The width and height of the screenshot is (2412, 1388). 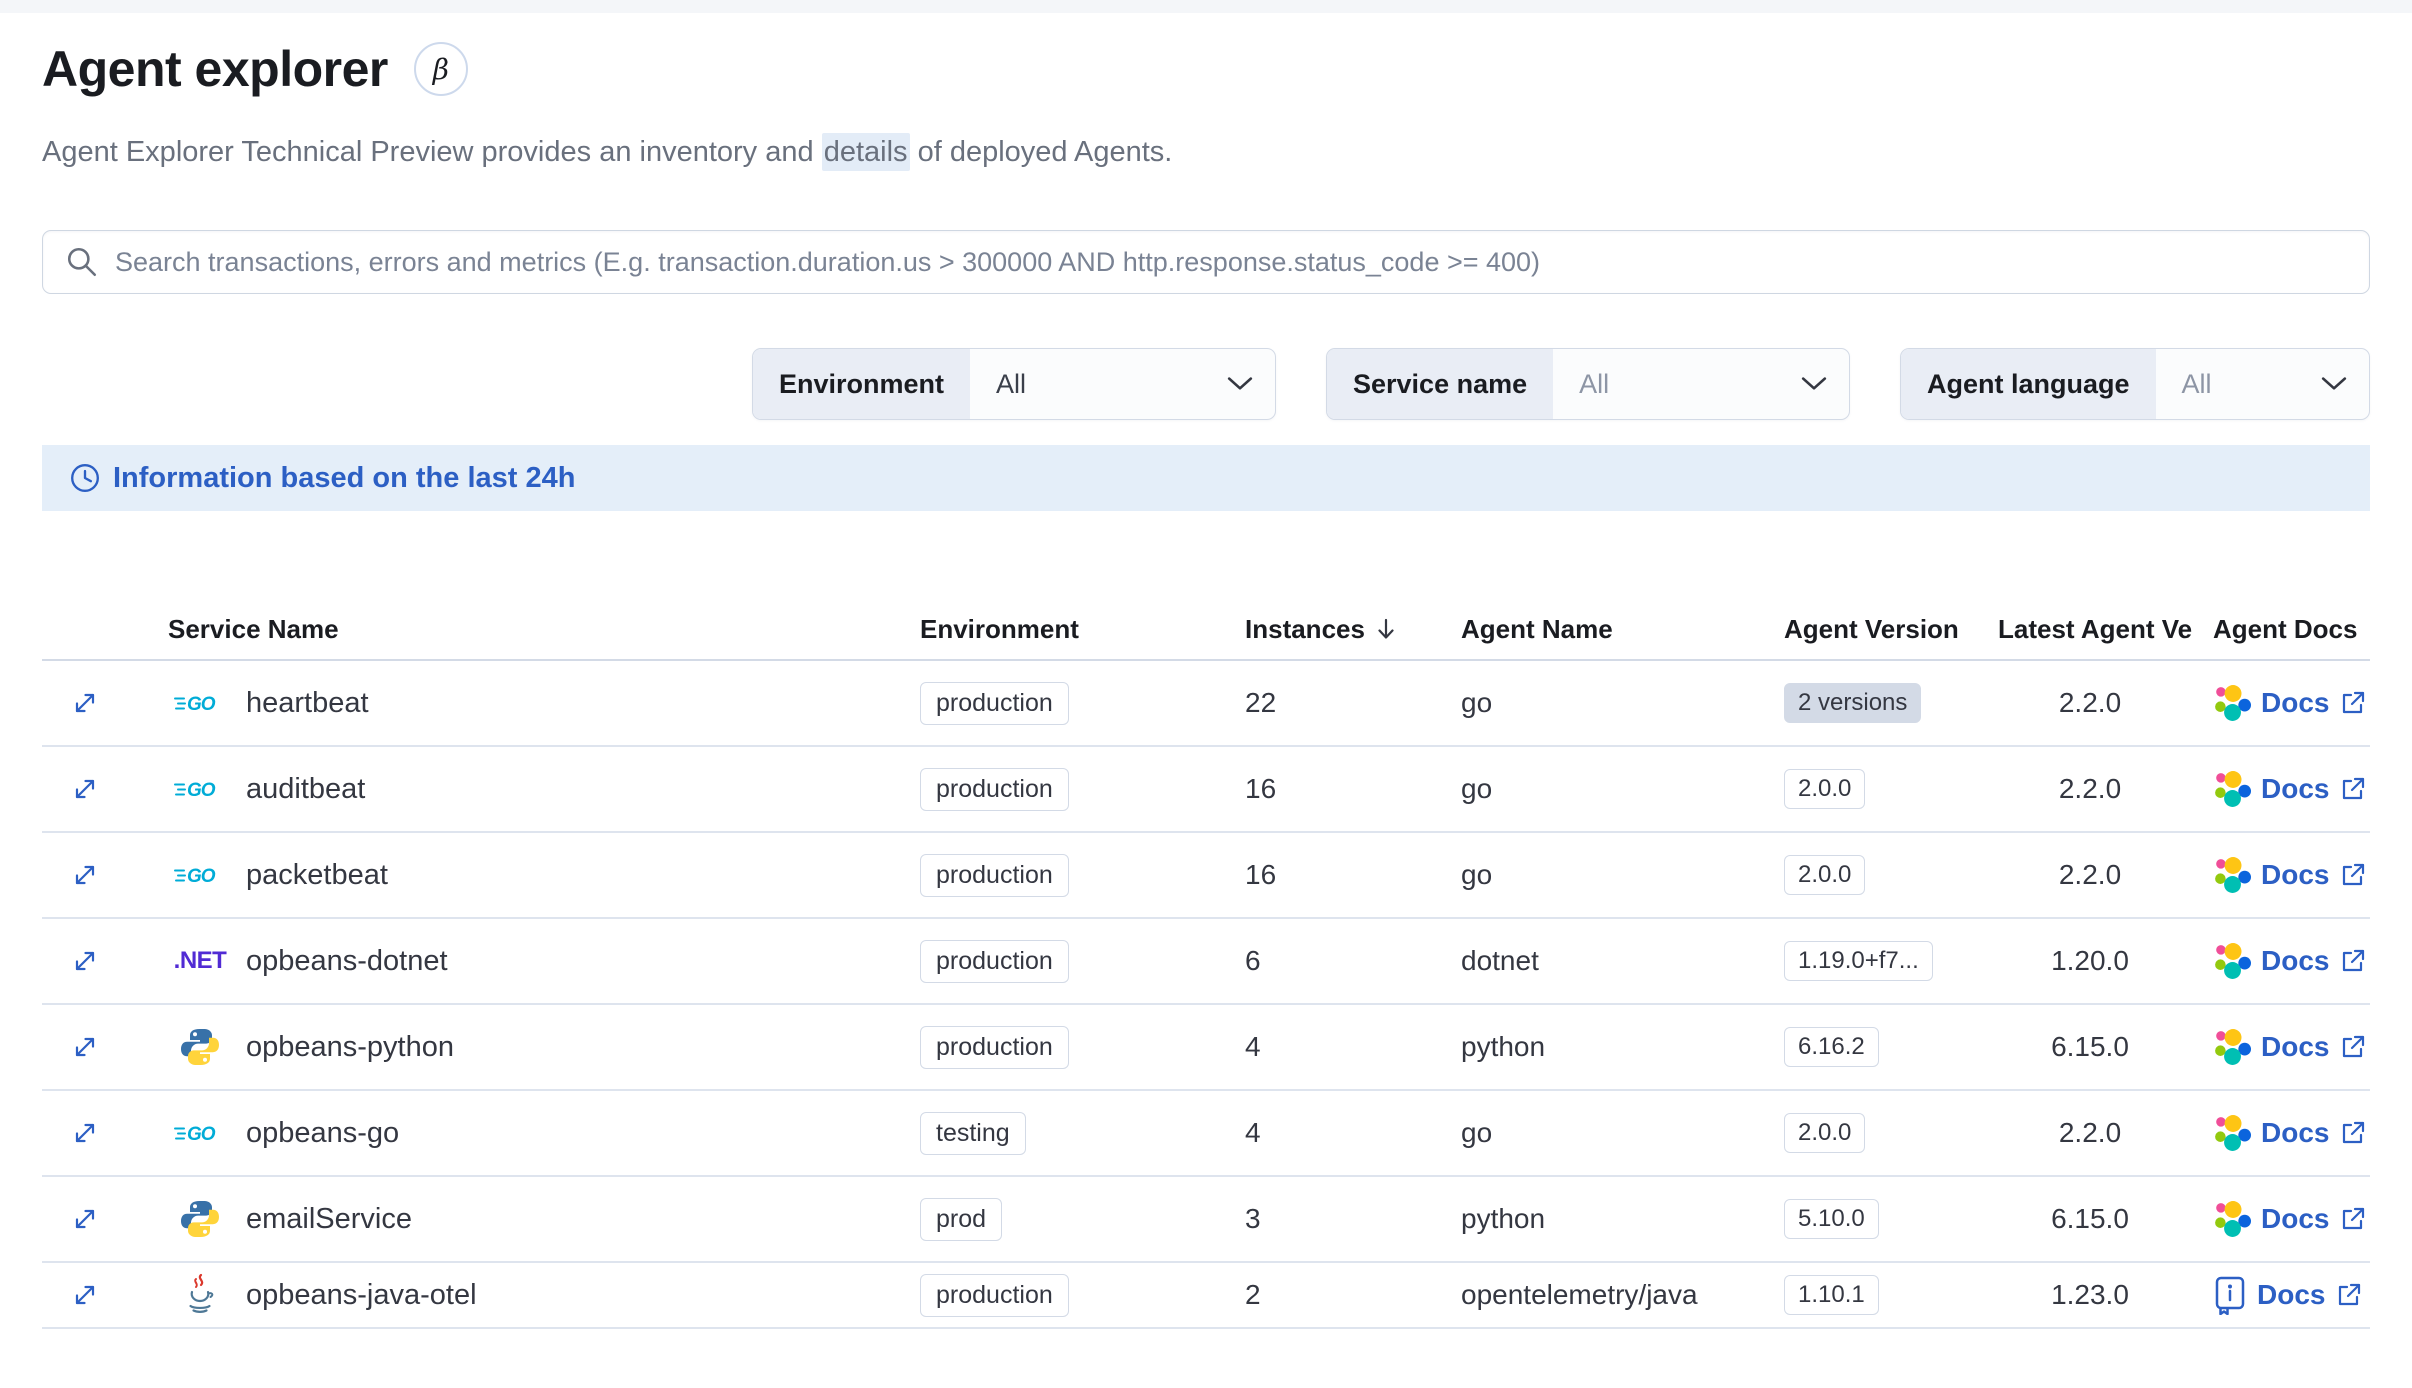 What do you see at coordinates (1831, 1219) in the screenshot?
I see `agent-version-badge: 5.10.0` at bounding box center [1831, 1219].